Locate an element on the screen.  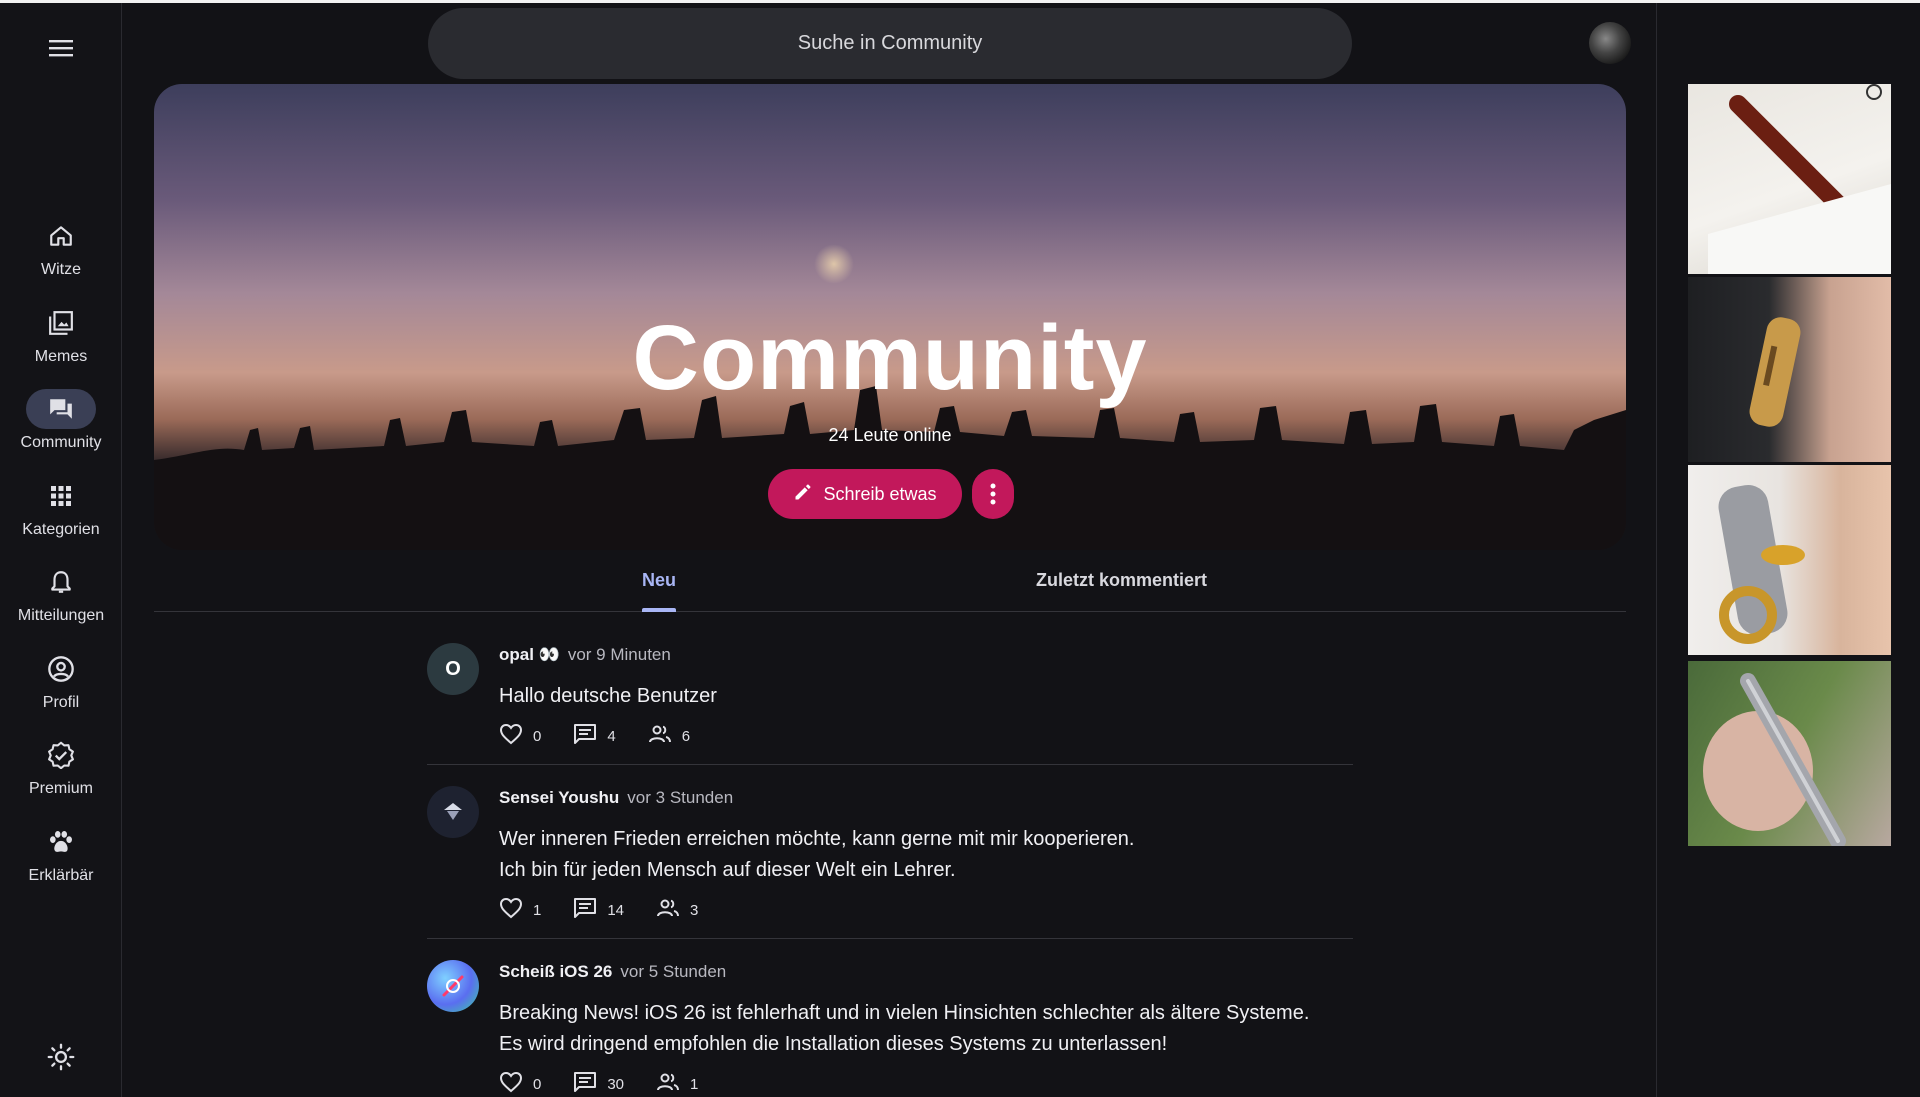
sun-icon is located at coordinates (61, 1057).